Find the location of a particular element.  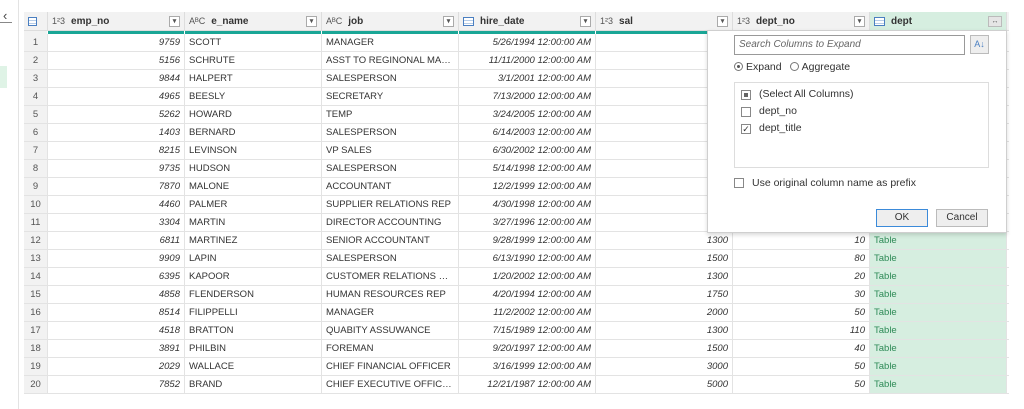

cell-emp-no: 4460 is located at coordinates (116, 204).